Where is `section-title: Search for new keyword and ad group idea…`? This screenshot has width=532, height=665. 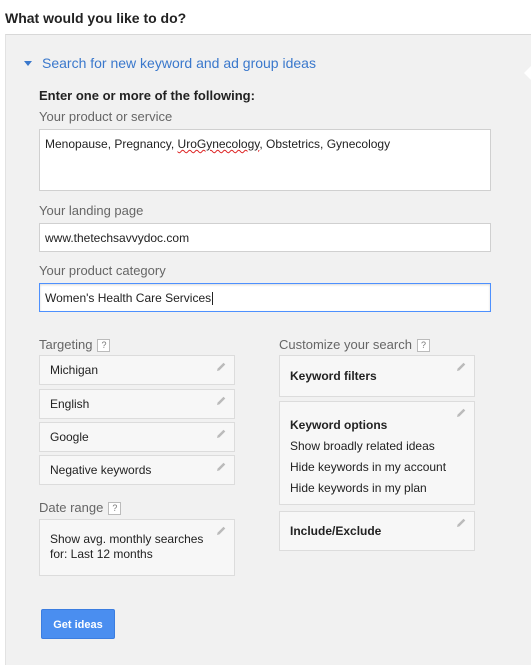
section-title: Search for new keyword and ad group idea… is located at coordinates (179, 63).